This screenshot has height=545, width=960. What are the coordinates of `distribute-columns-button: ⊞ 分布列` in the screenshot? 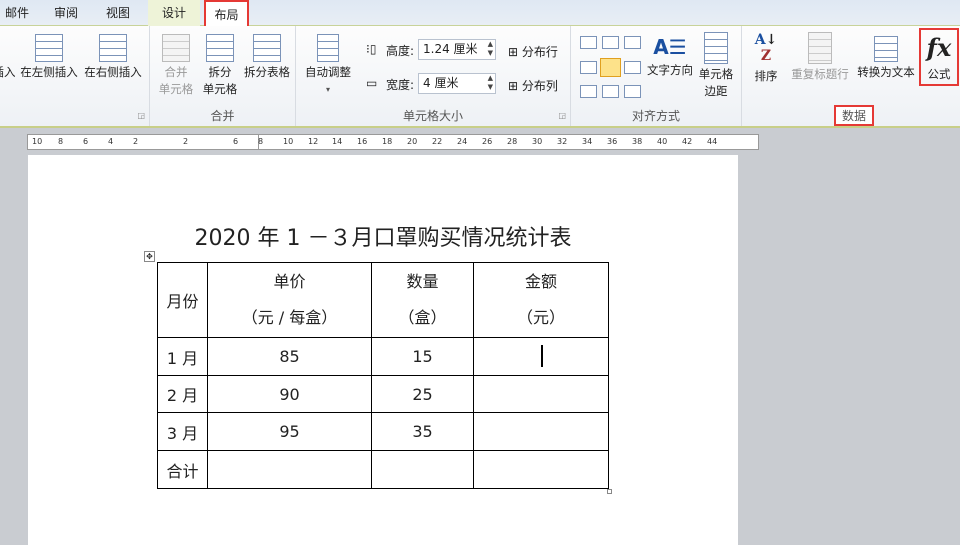 It's located at (533, 85).